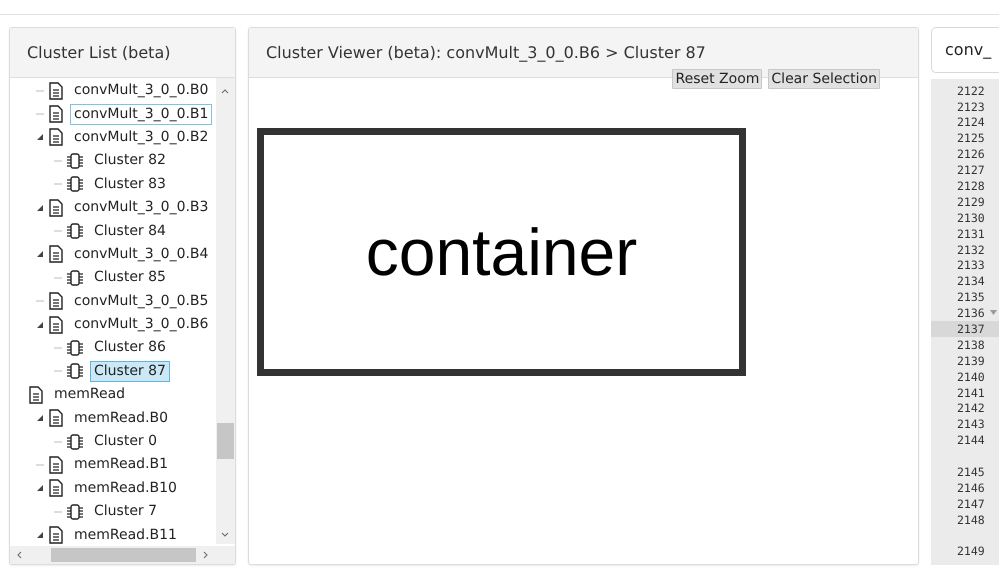 This screenshot has height=572, width=999. I want to click on line-number: 2143, so click(971, 424).